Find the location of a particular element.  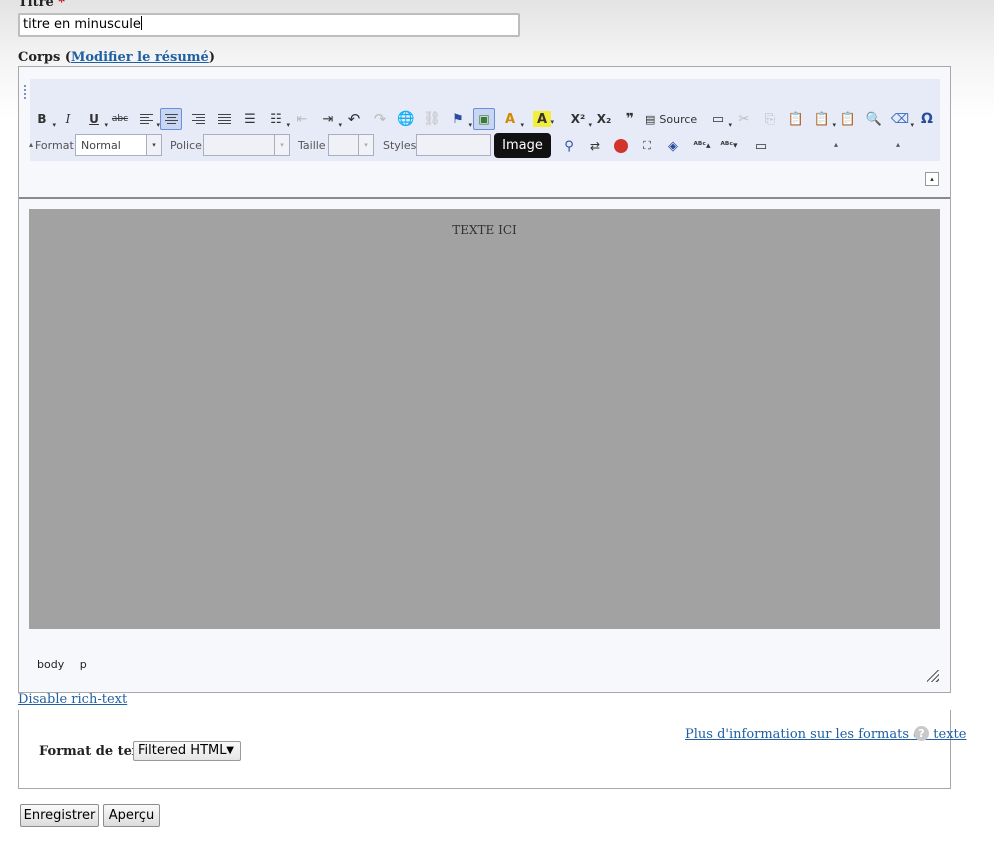

select-all-button: ⛶ is located at coordinates (647, 146).